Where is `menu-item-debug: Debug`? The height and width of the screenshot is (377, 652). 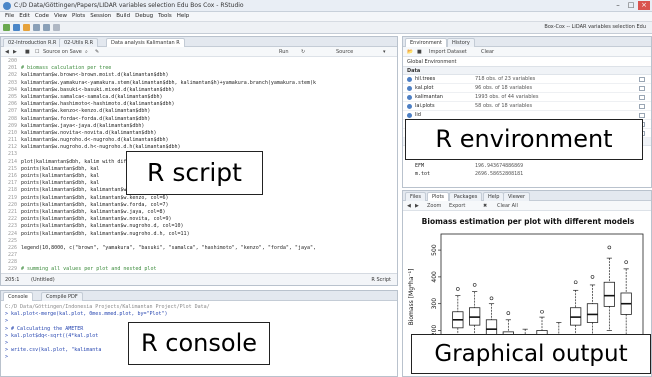
menu-item-debug: Debug is located at coordinates (144, 16).